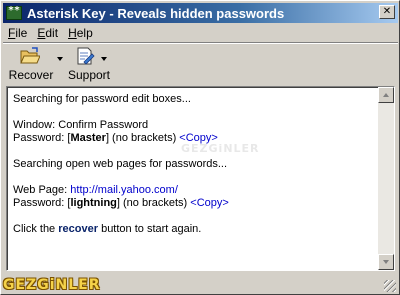  What do you see at coordinates (107, 229) in the screenshot?
I see `instruction-line: Click the recover button to start again.` at bounding box center [107, 229].